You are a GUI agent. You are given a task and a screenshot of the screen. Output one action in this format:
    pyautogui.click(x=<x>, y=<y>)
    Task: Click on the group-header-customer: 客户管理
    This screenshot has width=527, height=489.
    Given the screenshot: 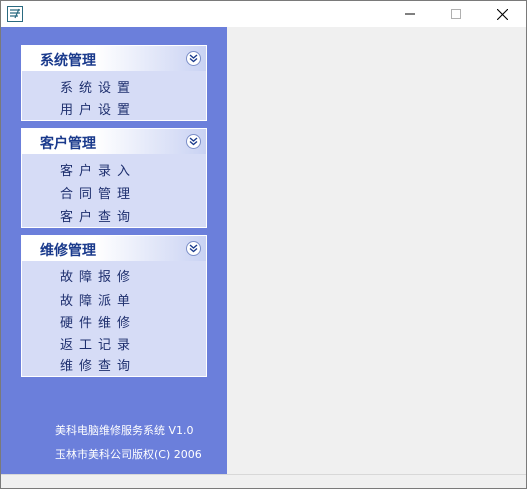 What is the action you would take?
    pyautogui.click(x=114, y=141)
    